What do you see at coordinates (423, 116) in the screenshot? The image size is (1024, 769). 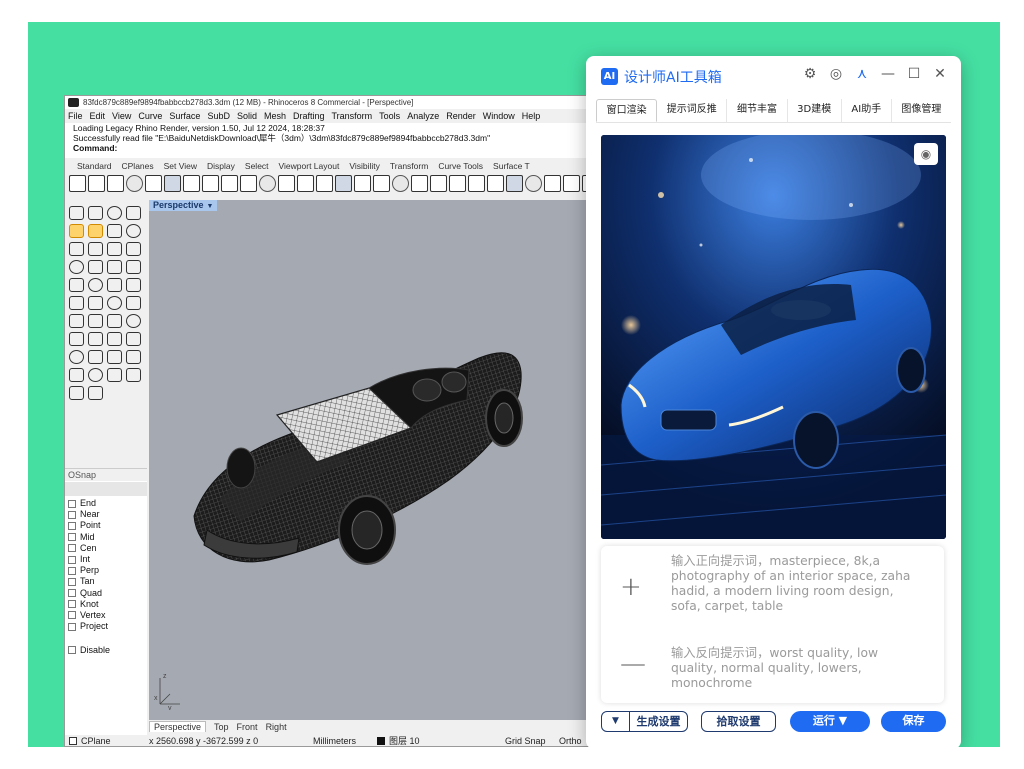 I see `menu-analyze: Analyze` at bounding box center [423, 116].